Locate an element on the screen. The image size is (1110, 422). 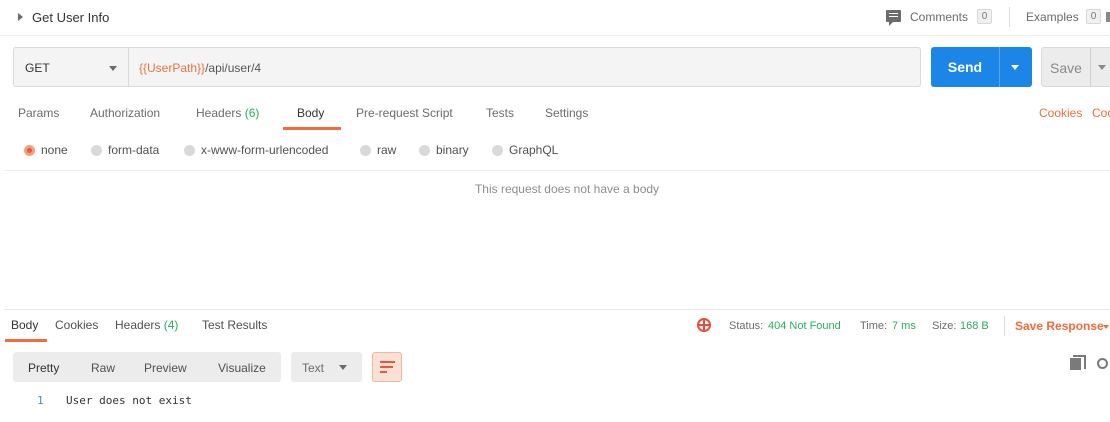
response-active-tab-indicator is located at coordinates (26, 340).